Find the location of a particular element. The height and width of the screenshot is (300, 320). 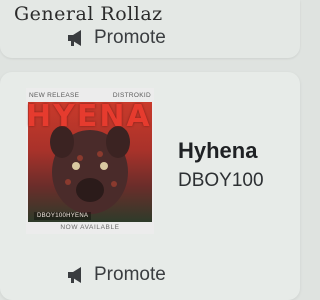

promote-button-bottom: Promote is located at coordinates (116, 275).